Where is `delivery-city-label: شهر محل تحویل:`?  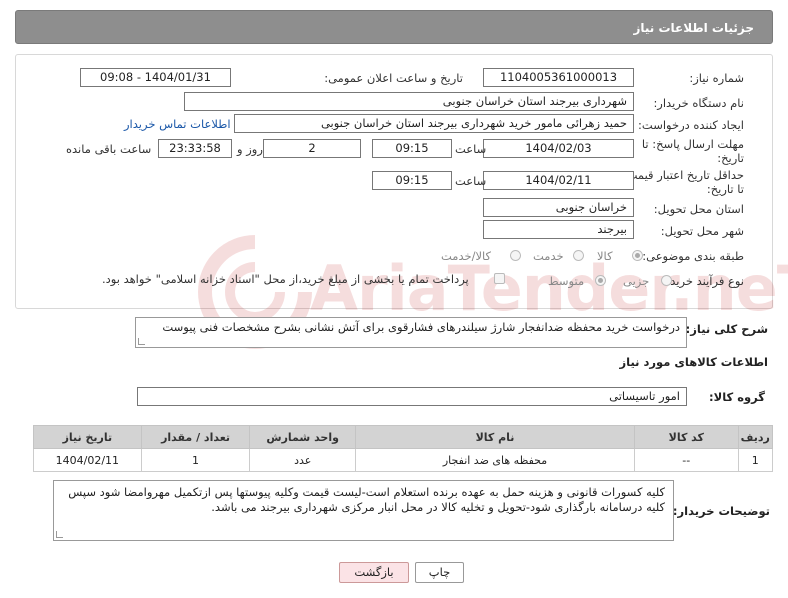 delivery-city-label: شهر محل تحویل: is located at coordinates (702, 231).